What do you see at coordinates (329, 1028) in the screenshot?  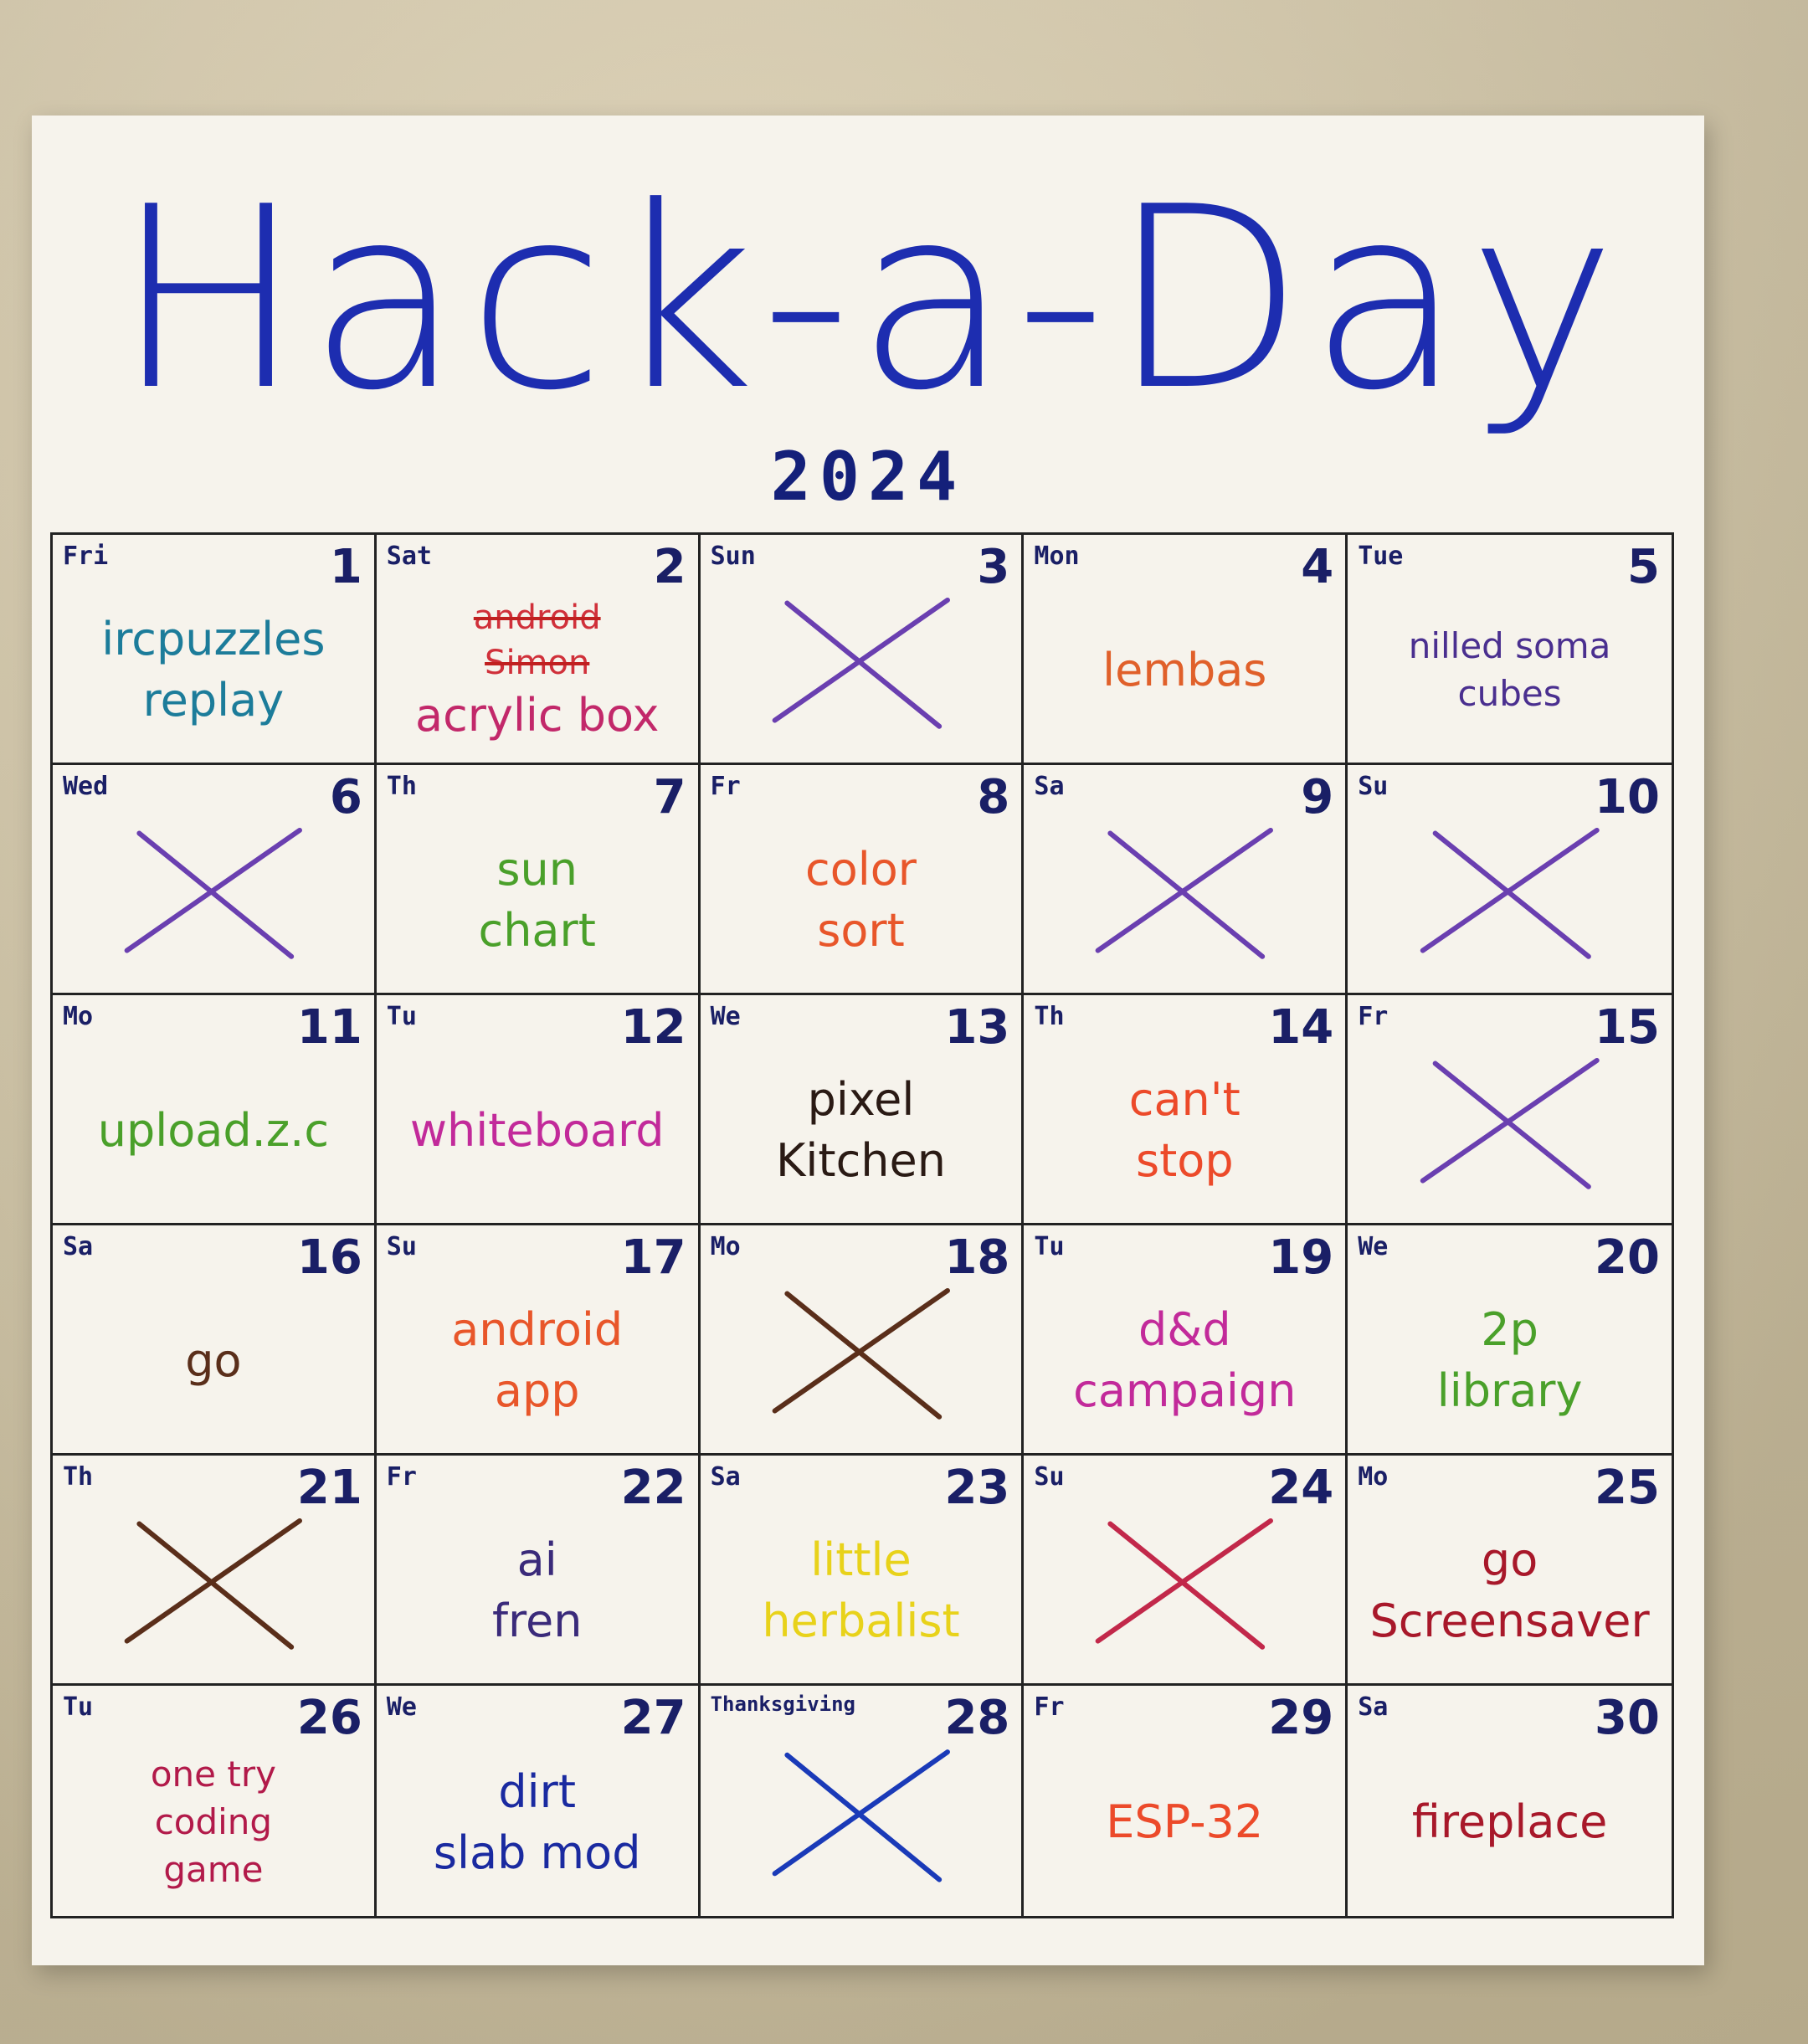 I see `day-number: 11` at bounding box center [329, 1028].